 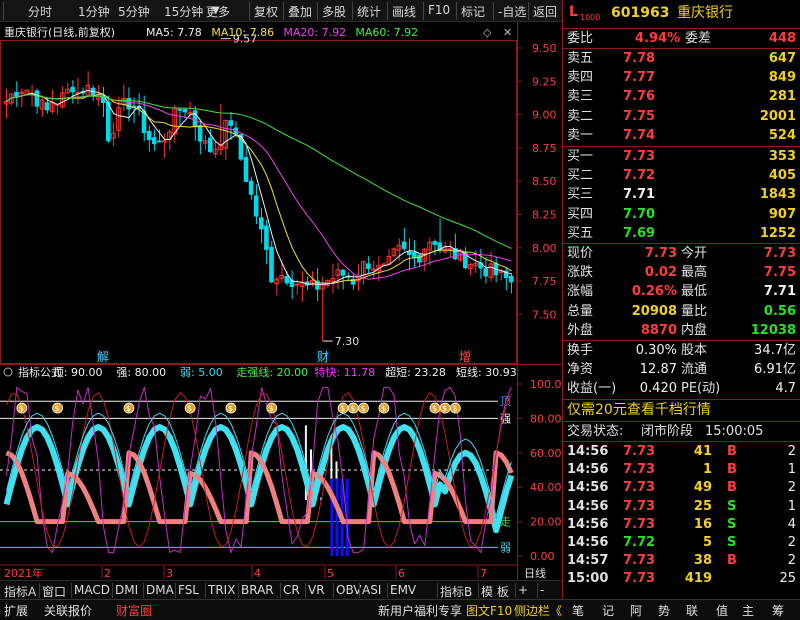 What do you see at coordinates (732, 506) in the screenshot?
I see `tick-side: S` at bounding box center [732, 506].